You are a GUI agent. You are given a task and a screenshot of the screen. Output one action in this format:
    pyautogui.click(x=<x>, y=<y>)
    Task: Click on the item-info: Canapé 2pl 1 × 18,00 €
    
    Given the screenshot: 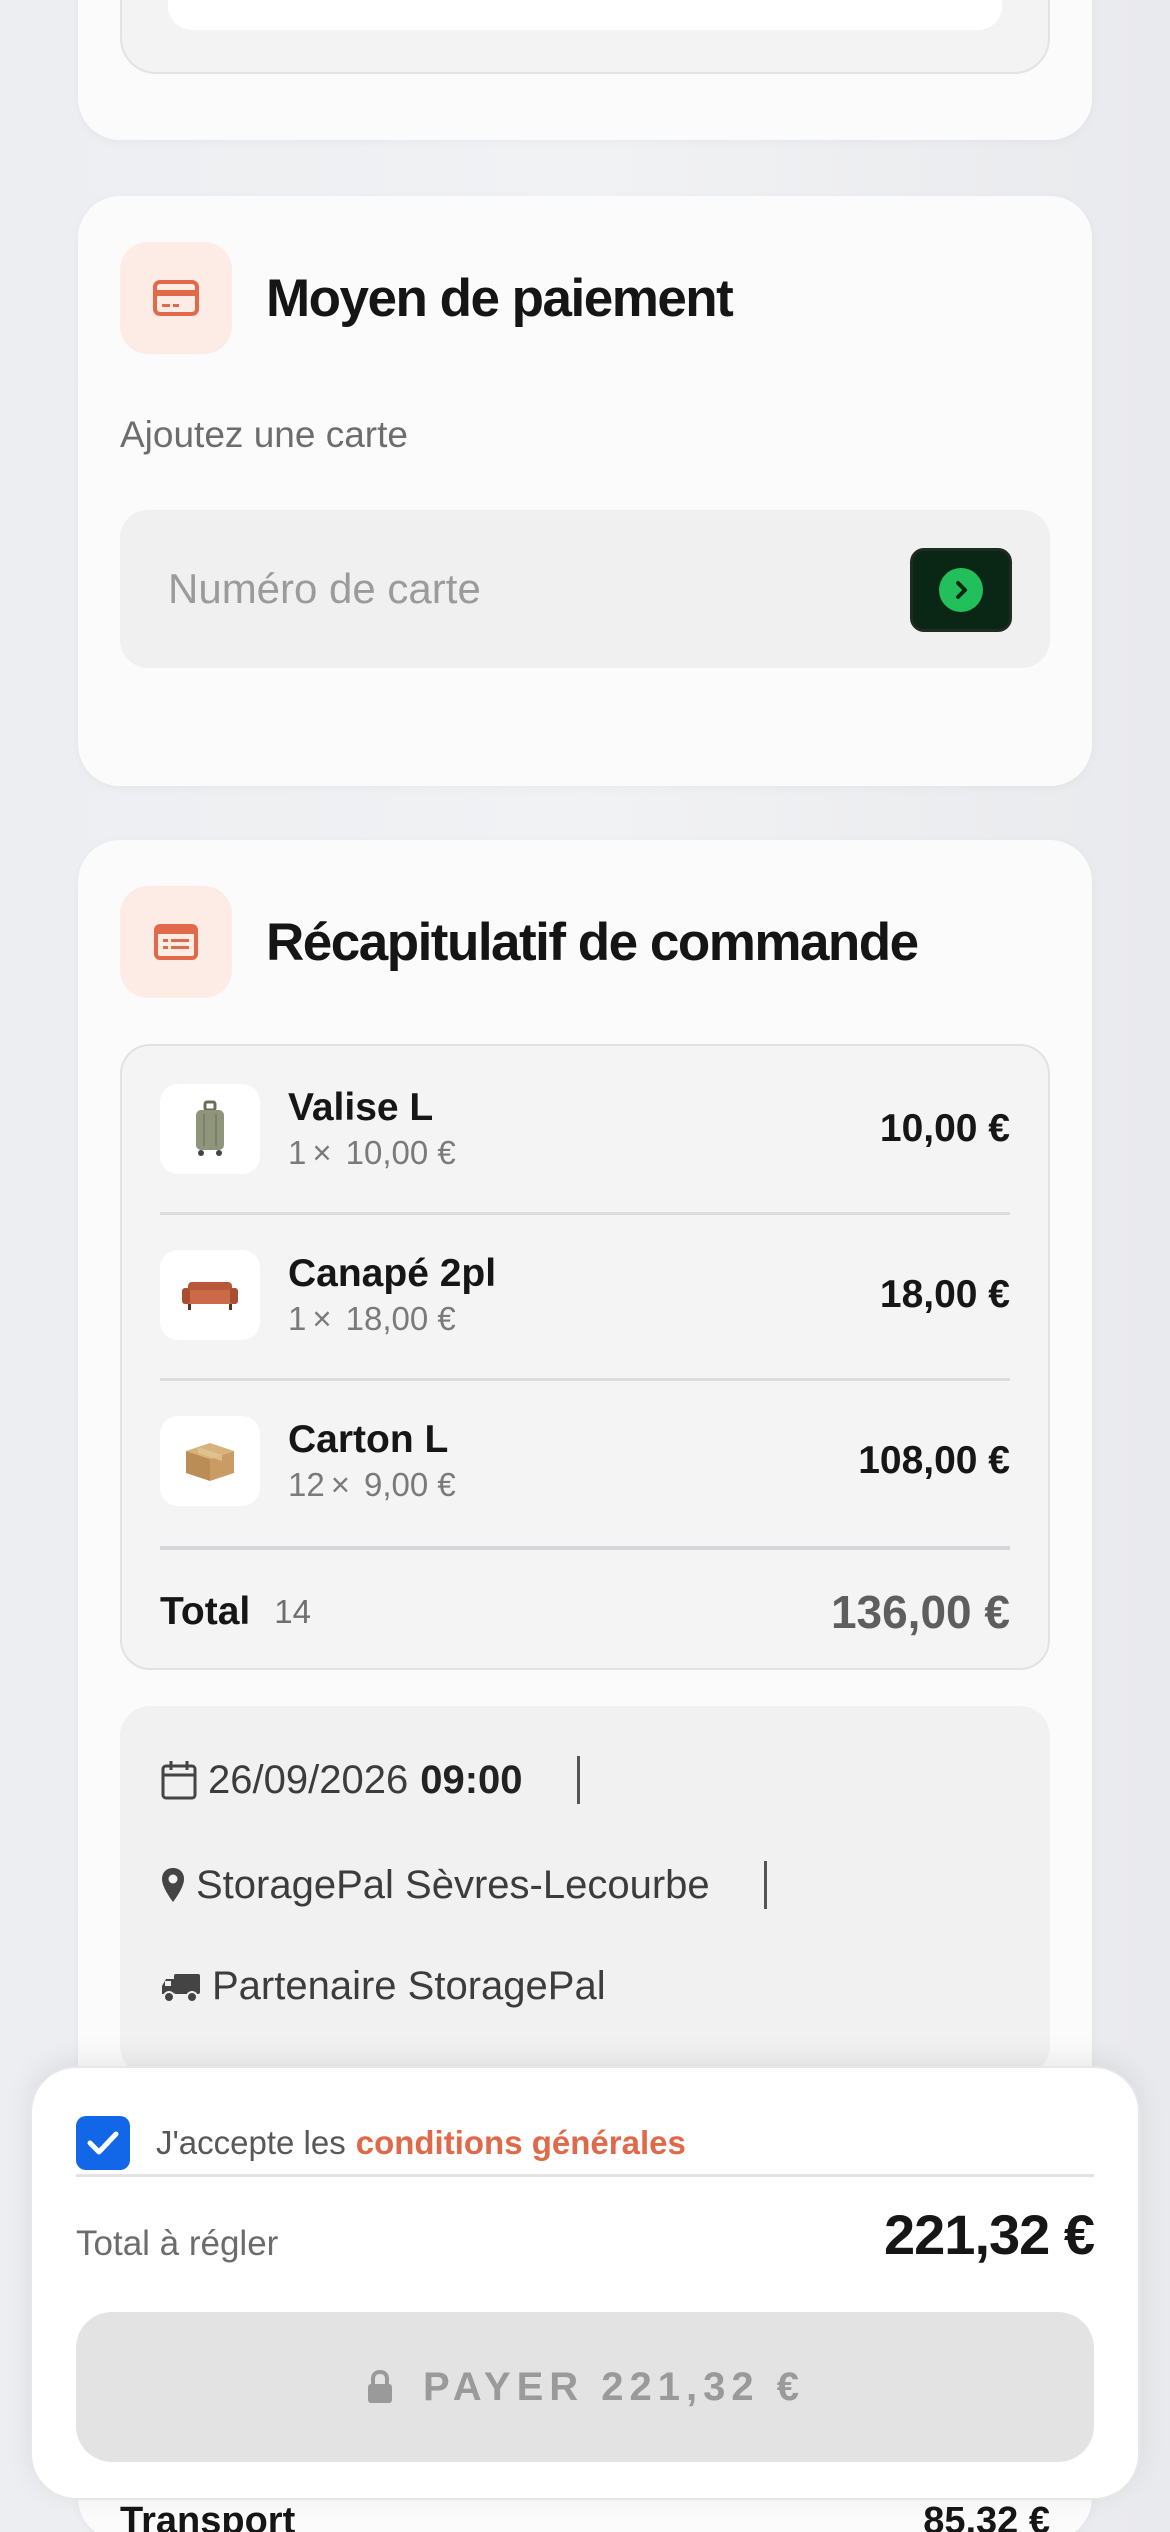 What is the action you would take?
    pyautogui.click(x=584, y=1295)
    